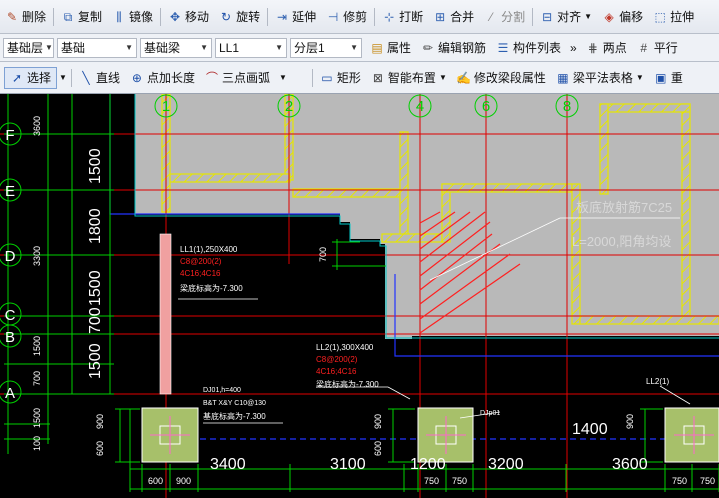 This screenshot has height=498, width=719. I want to click on modify-icon: ✍, so click(464, 77).